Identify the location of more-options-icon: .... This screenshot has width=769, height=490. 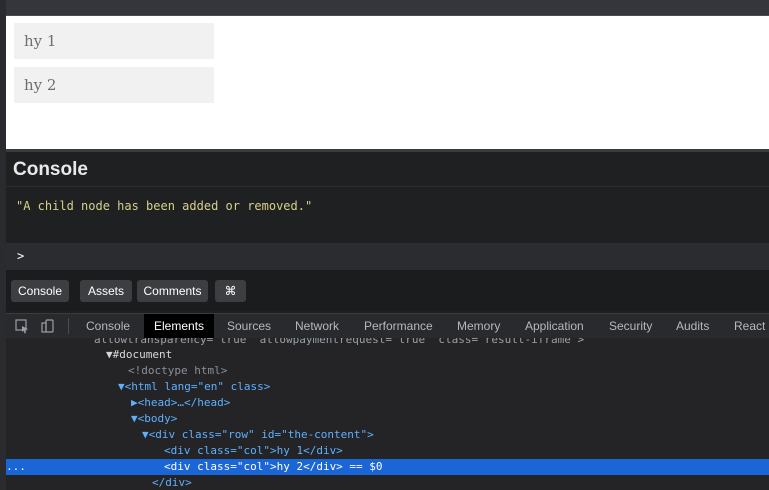
(16, 467).